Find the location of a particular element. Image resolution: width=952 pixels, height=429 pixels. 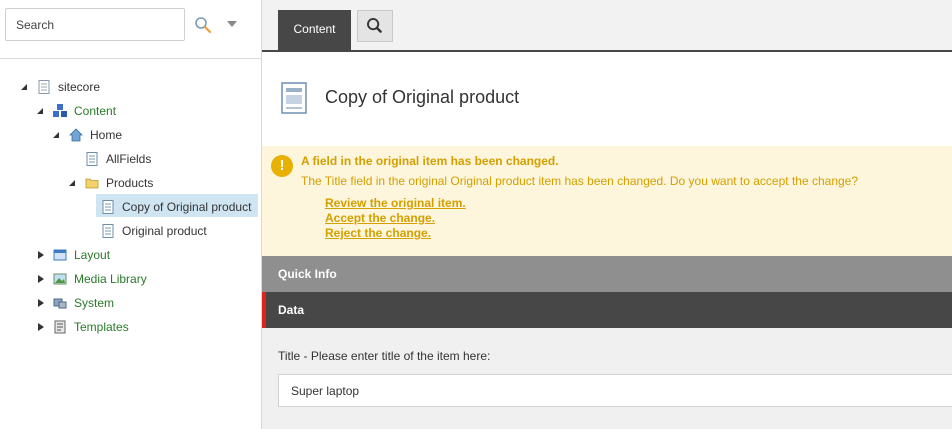

folder-icon is located at coordinates (92, 183).